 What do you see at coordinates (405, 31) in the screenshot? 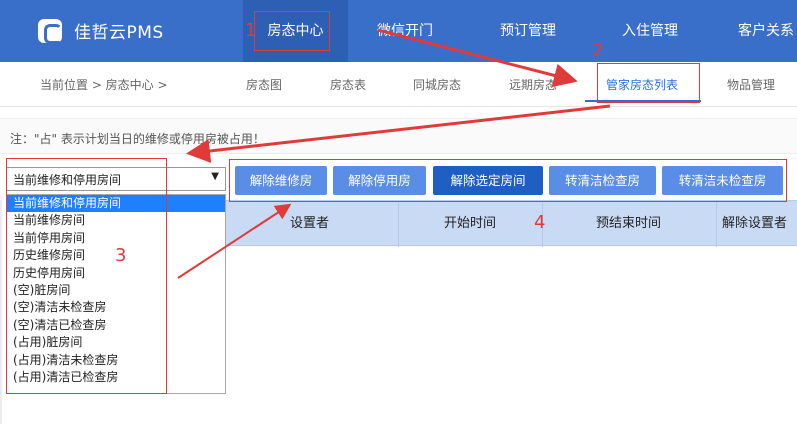
I see `nav-item-wechat-door: 微信开门` at bounding box center [405, 31].